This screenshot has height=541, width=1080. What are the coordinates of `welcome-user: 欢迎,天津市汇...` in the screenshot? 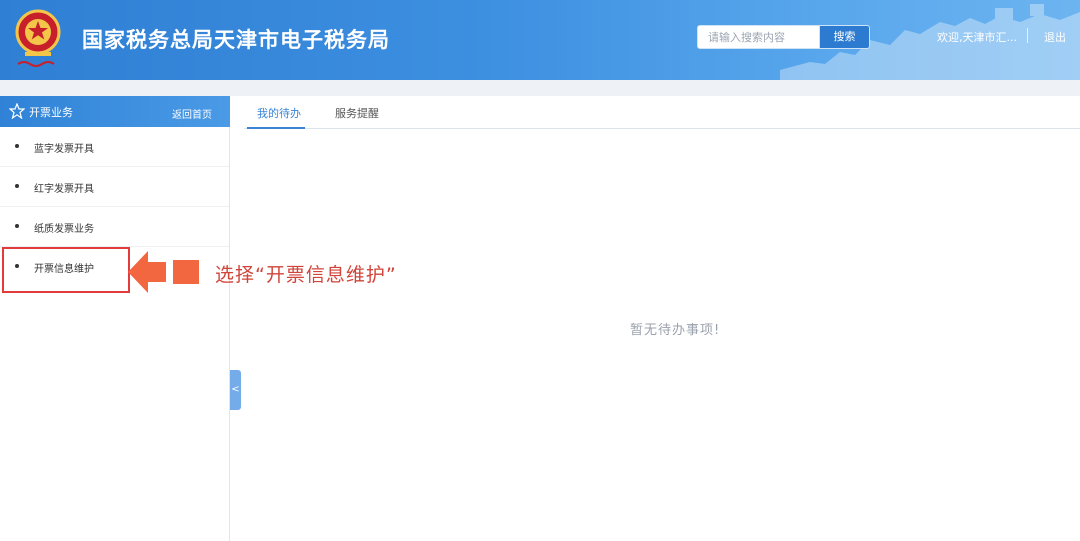 It's located at (977, 37).